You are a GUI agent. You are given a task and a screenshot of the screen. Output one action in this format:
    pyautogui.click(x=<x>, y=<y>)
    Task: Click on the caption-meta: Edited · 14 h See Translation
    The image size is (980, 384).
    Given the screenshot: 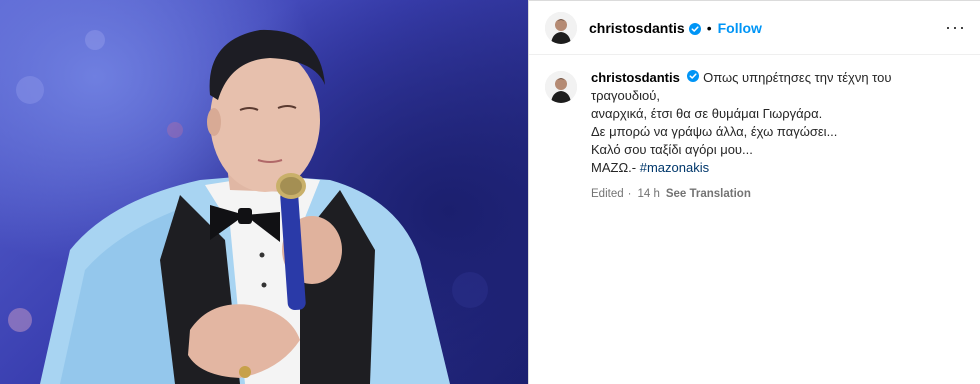 What is the action you would take?
    pyautogui.click(x=777, y=194)
    